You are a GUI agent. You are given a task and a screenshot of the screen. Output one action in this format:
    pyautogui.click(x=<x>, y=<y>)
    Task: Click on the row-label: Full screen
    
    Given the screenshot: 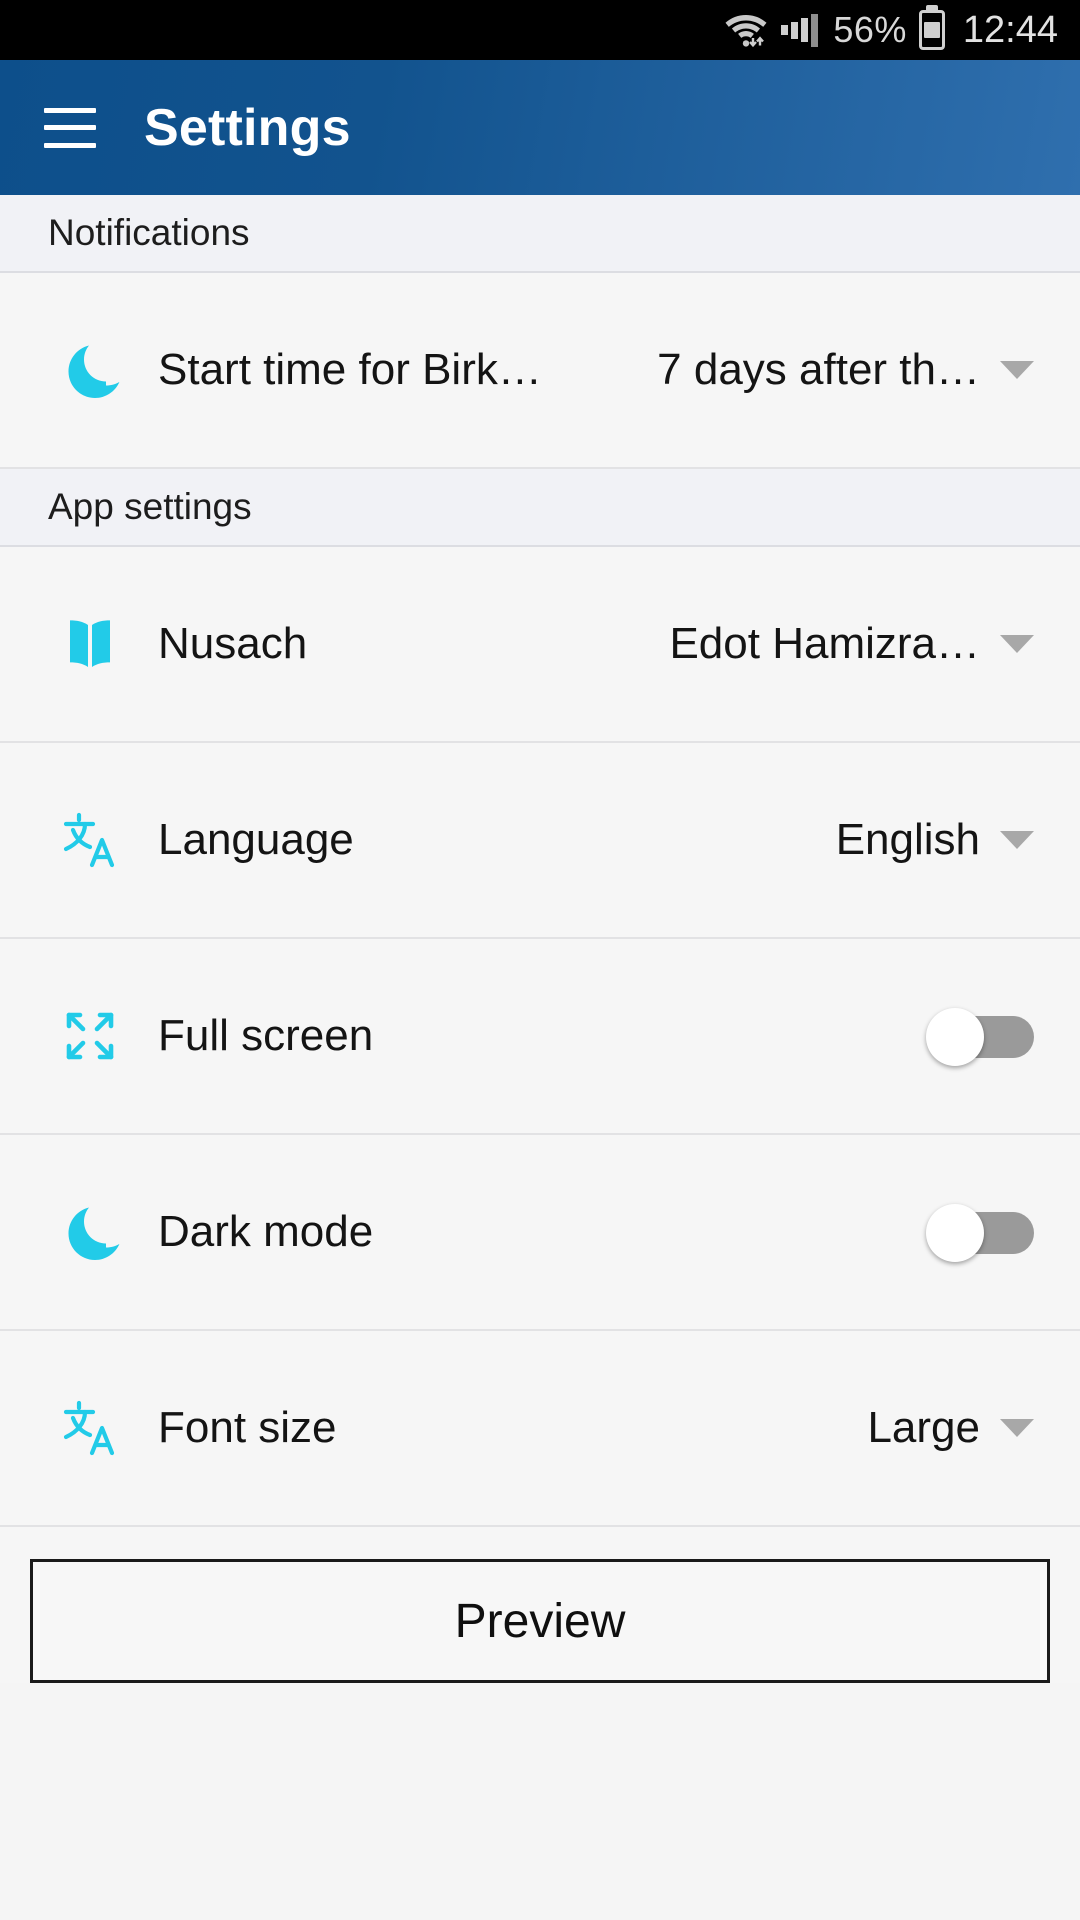 What is the action you would take?
    pyautogui.click(x=266, y=1035)
    